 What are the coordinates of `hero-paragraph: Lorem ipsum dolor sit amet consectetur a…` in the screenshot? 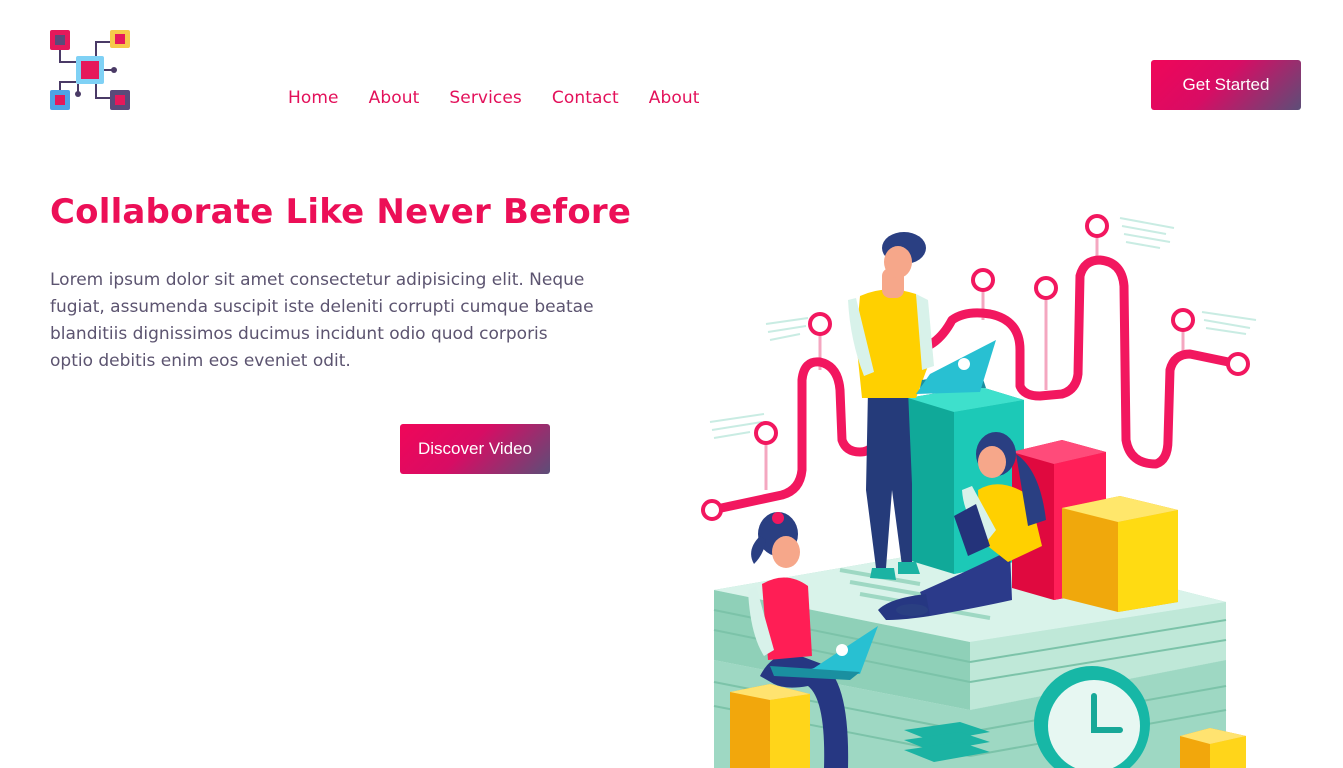 It's located at (322, 320).